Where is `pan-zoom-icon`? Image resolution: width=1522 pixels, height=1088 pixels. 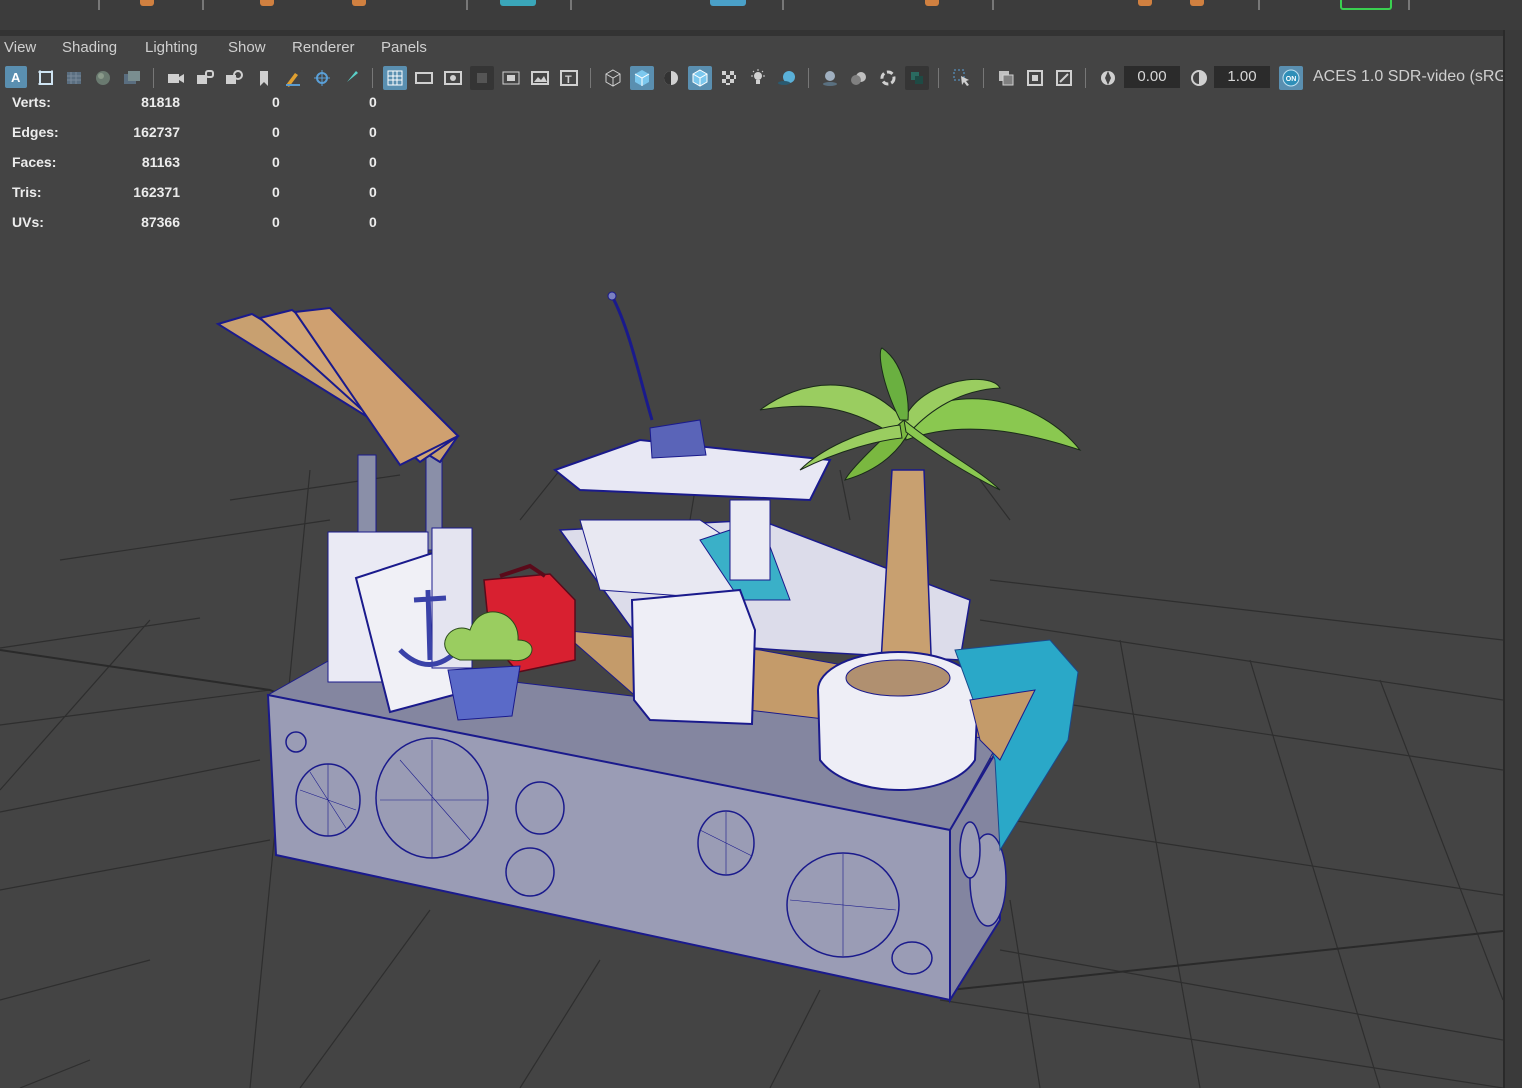 pan-zoom-icon is located at coordinates (322, 78).